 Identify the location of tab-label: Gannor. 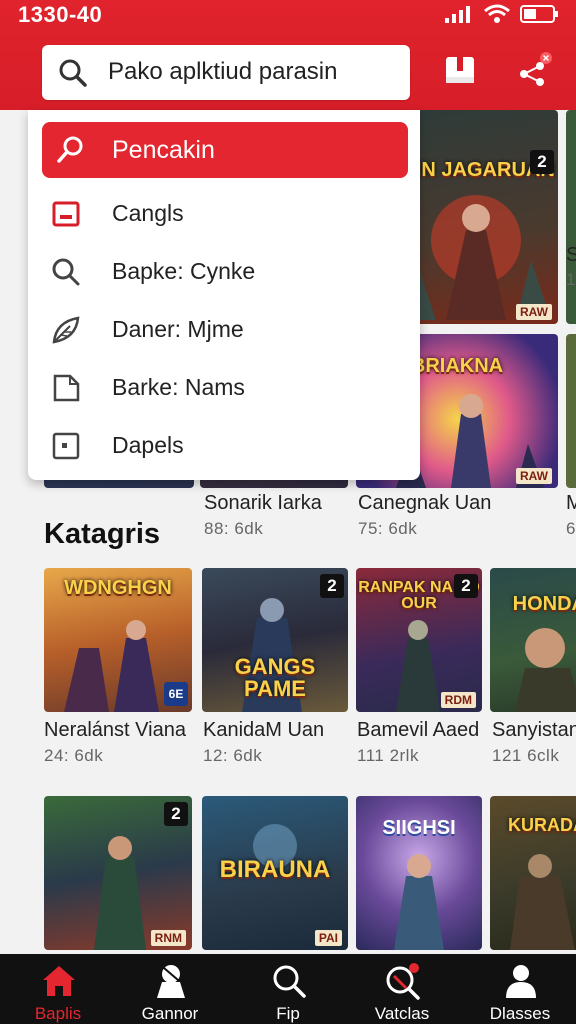
(170, 1013).